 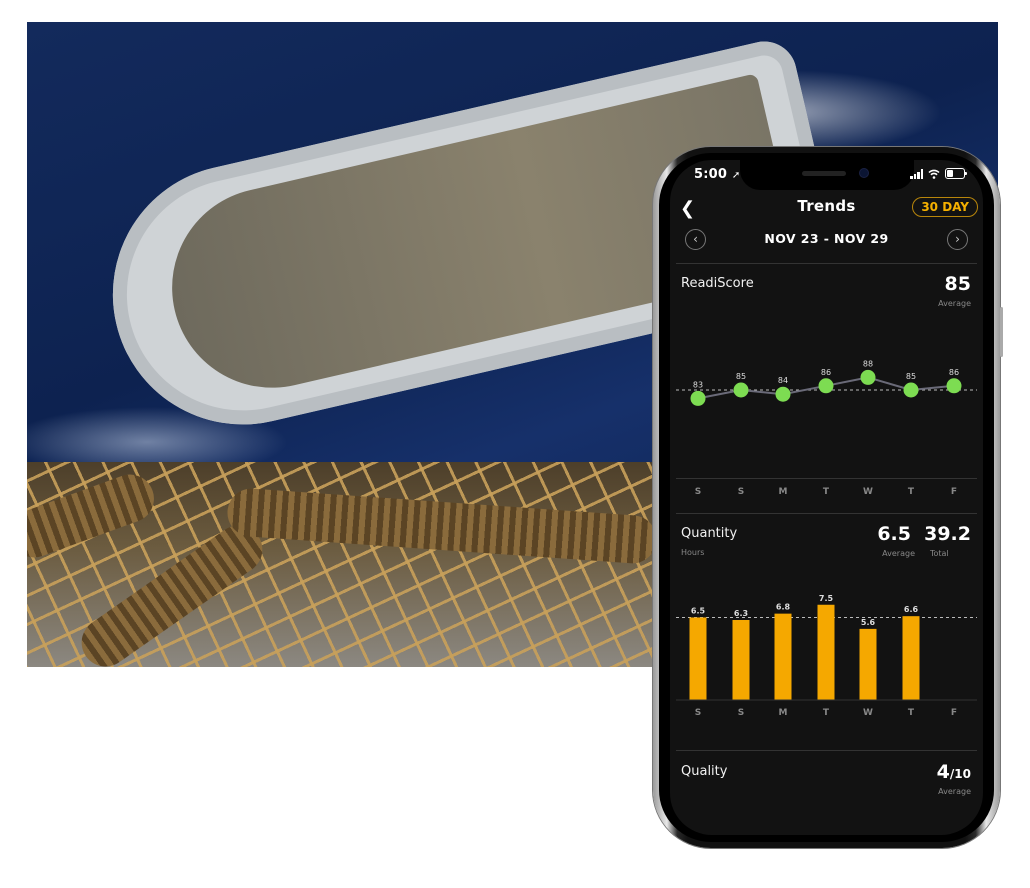 I want to click on status-icons, so click(x=938, y=173).